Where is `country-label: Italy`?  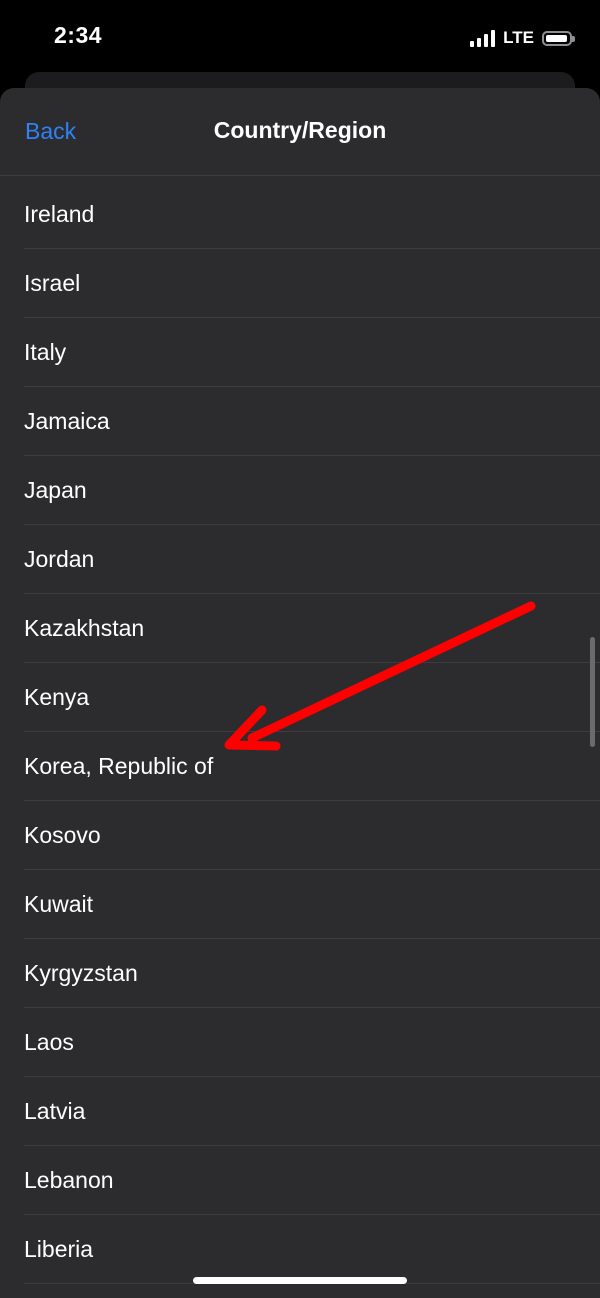 country-label: Italy is located at coordinates (45, 352).